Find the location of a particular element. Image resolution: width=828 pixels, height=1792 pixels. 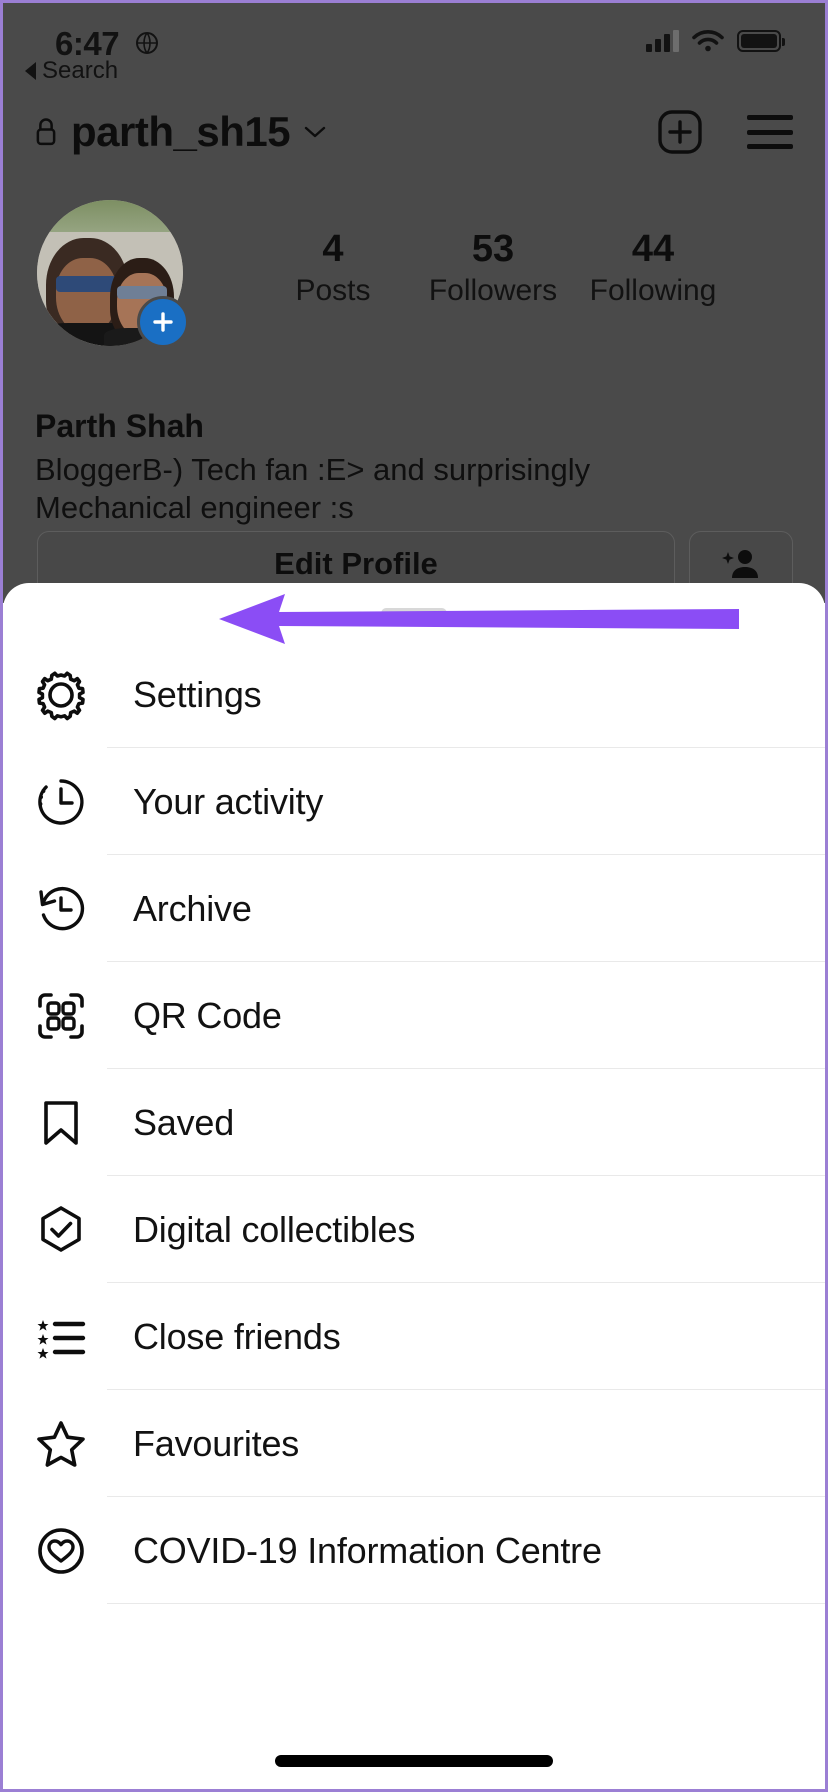

menu-item-close-friends: Close friends is located at coordinates (414, 1336).